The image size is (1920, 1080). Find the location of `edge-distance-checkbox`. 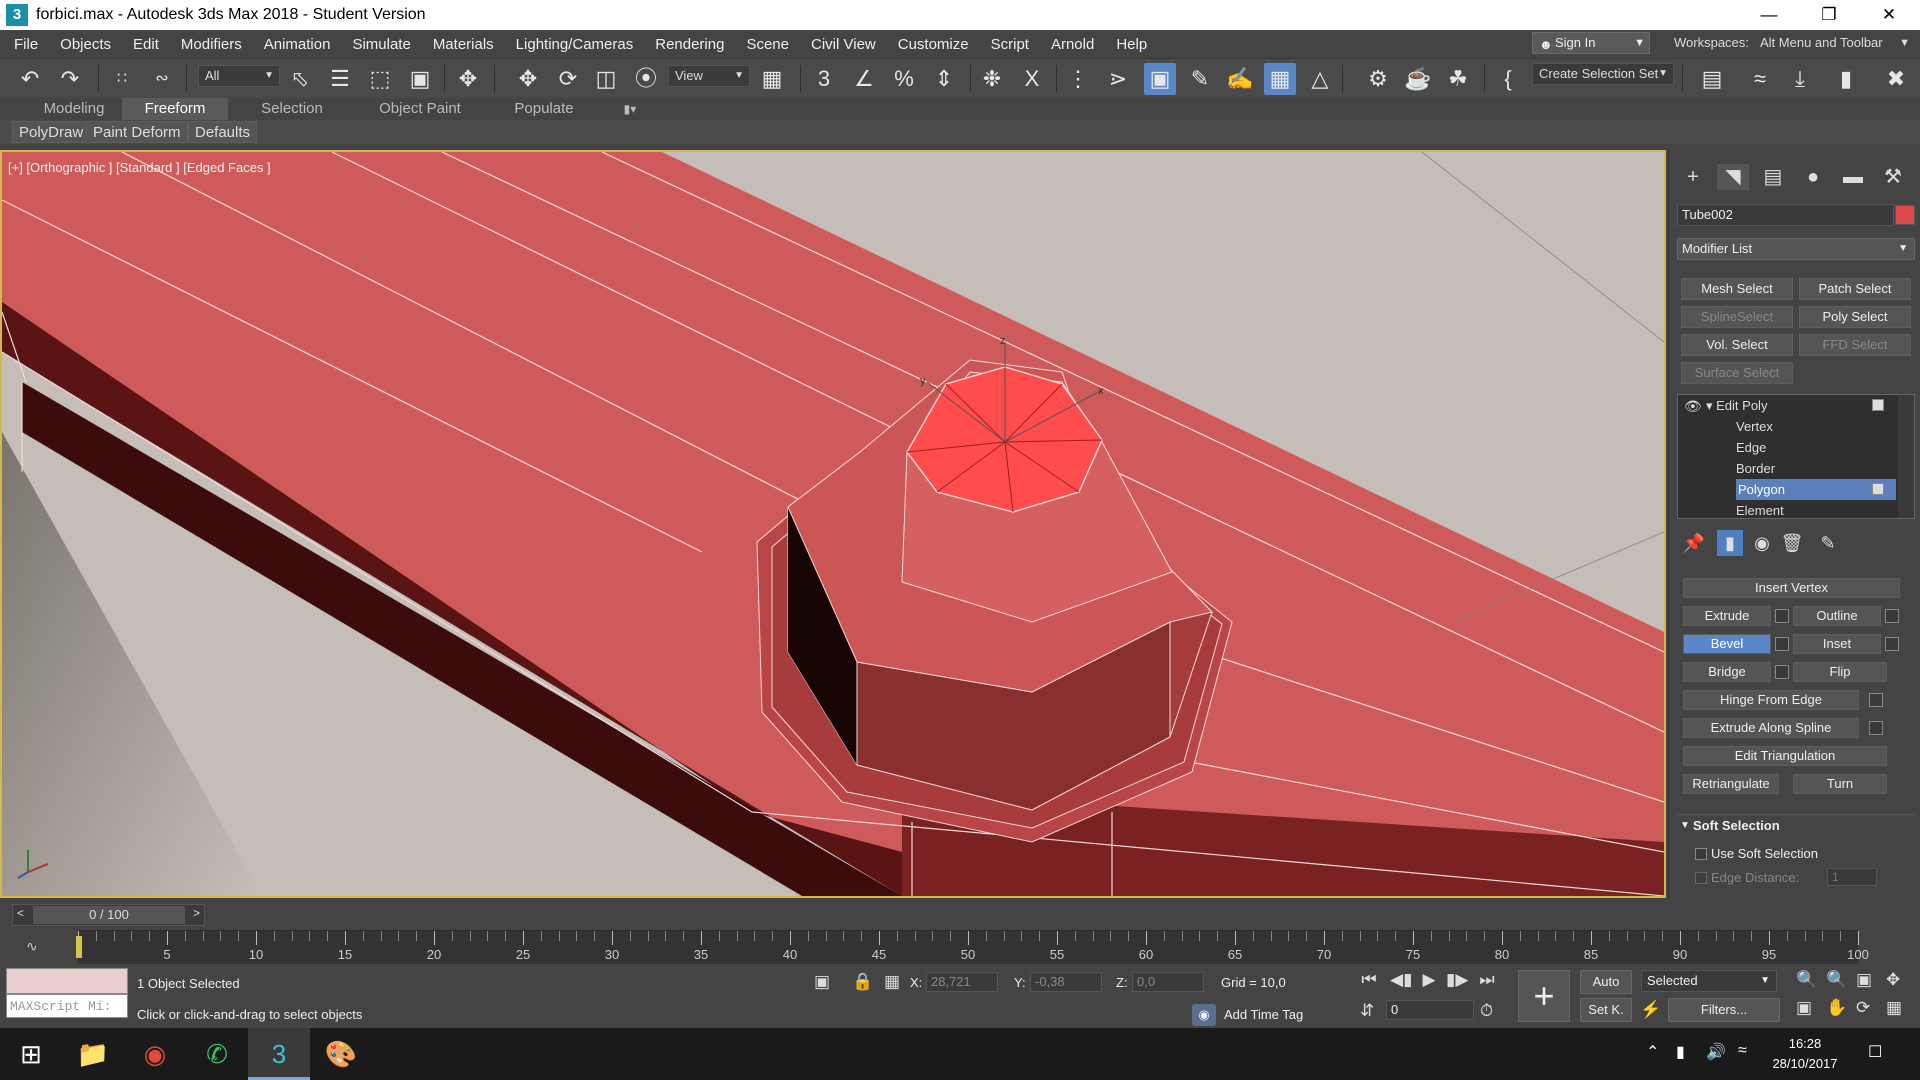

edge-distance-checkbox is located at coordinates (1701, 878).